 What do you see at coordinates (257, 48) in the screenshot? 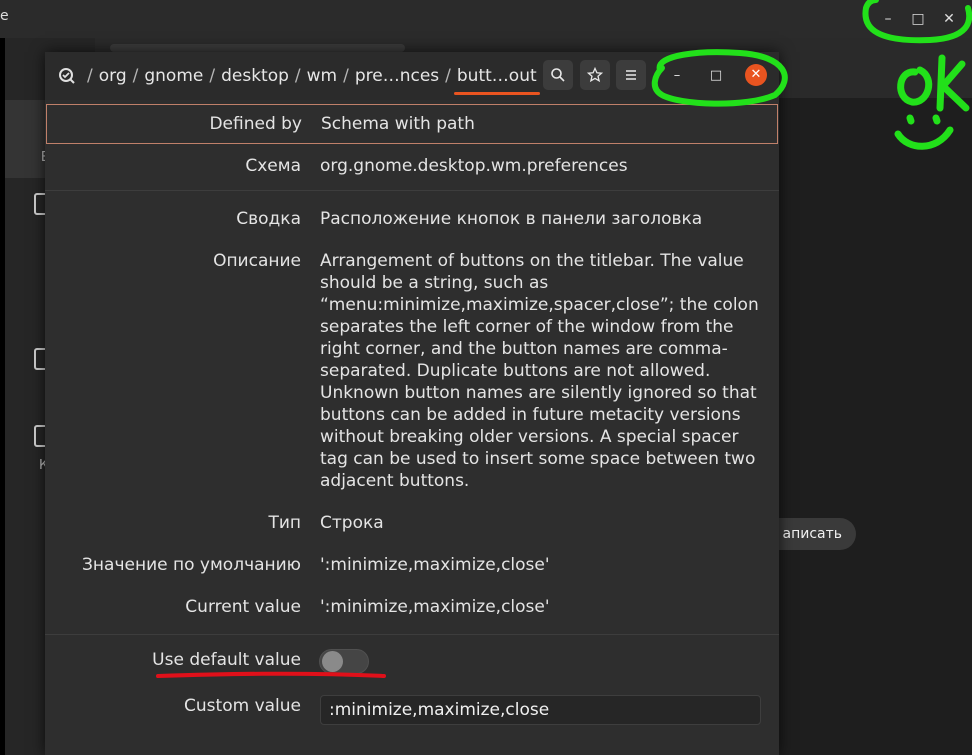
I see `background-search-bar` at bounding box center [257, 48].